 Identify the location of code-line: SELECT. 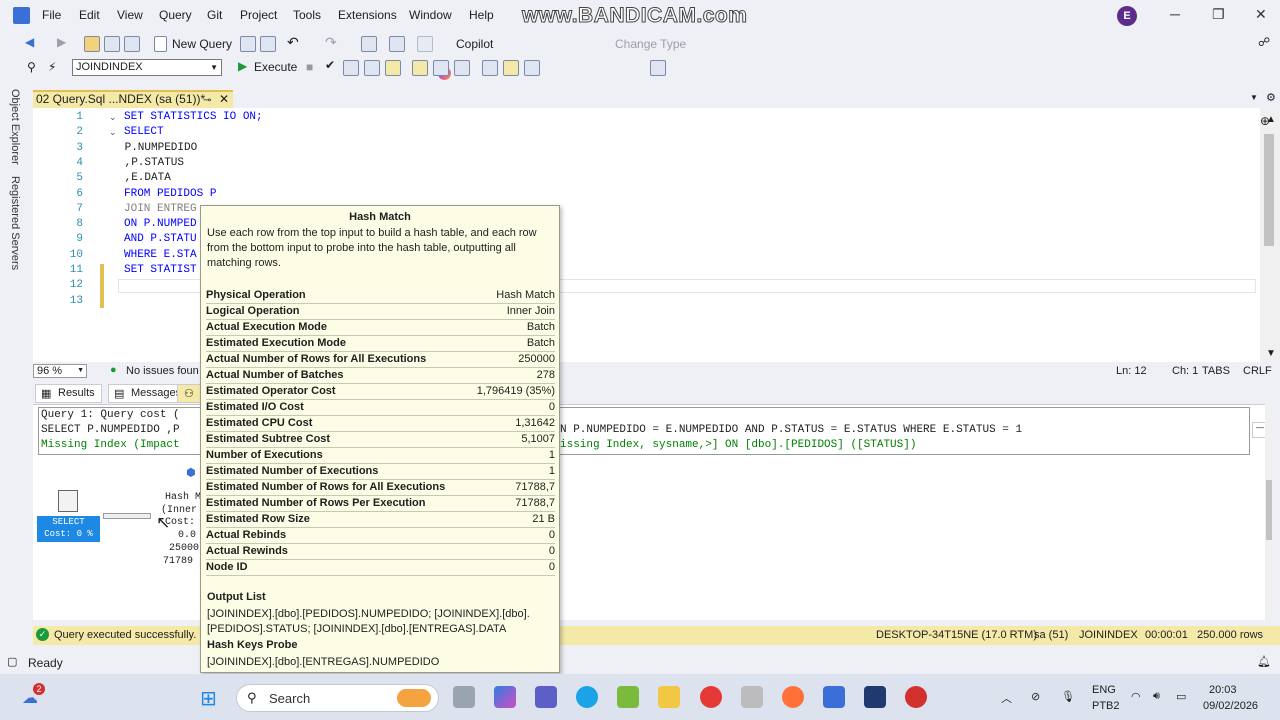
(144, 132).